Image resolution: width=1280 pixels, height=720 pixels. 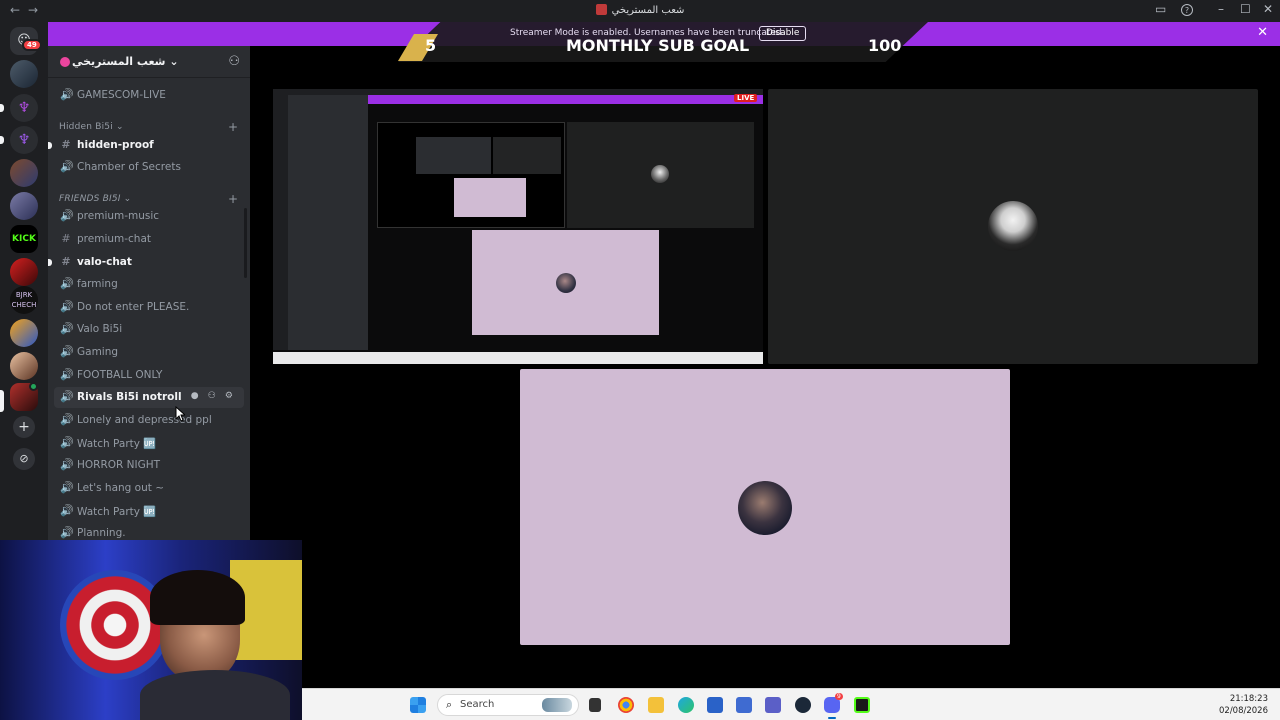 I want to click on channel-premium-chat: # premium-chat, so click(x=149, y=239).